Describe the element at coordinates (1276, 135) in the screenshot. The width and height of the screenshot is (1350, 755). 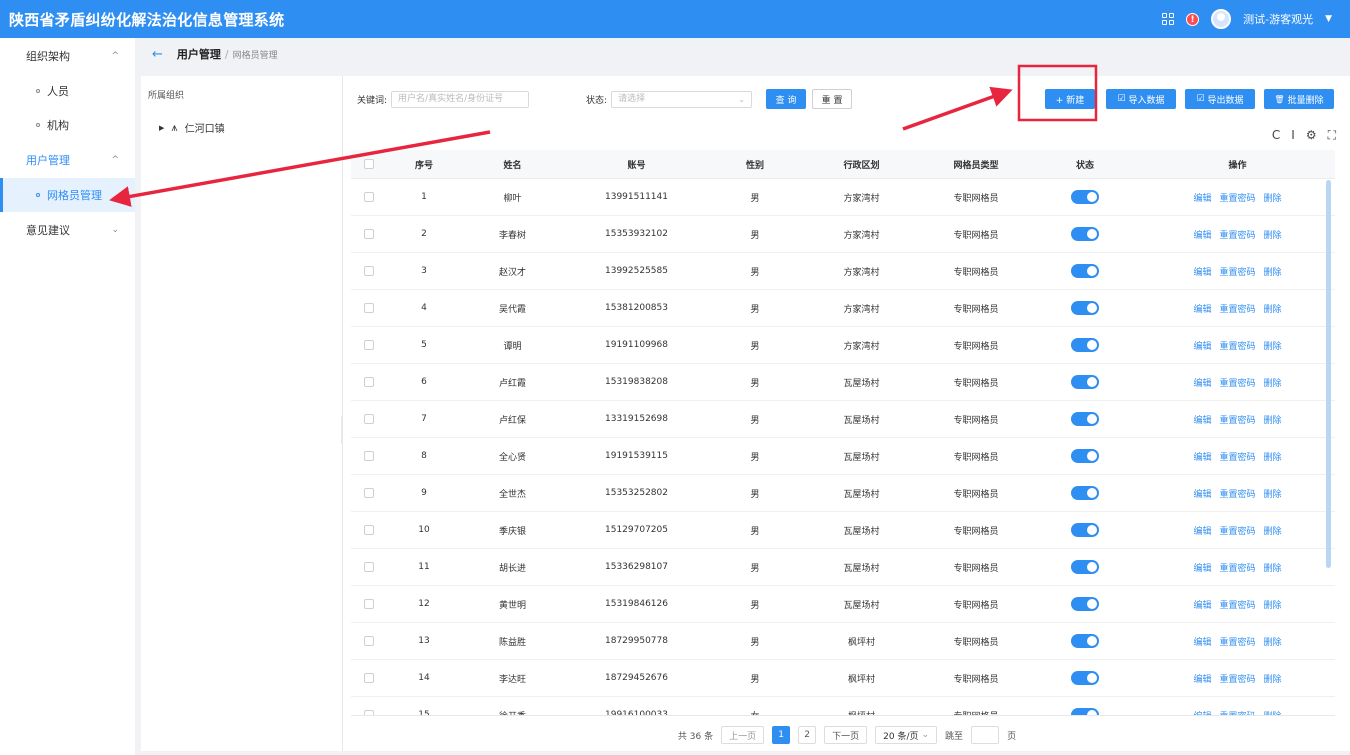
I see `refresh-icon: C` at that location.